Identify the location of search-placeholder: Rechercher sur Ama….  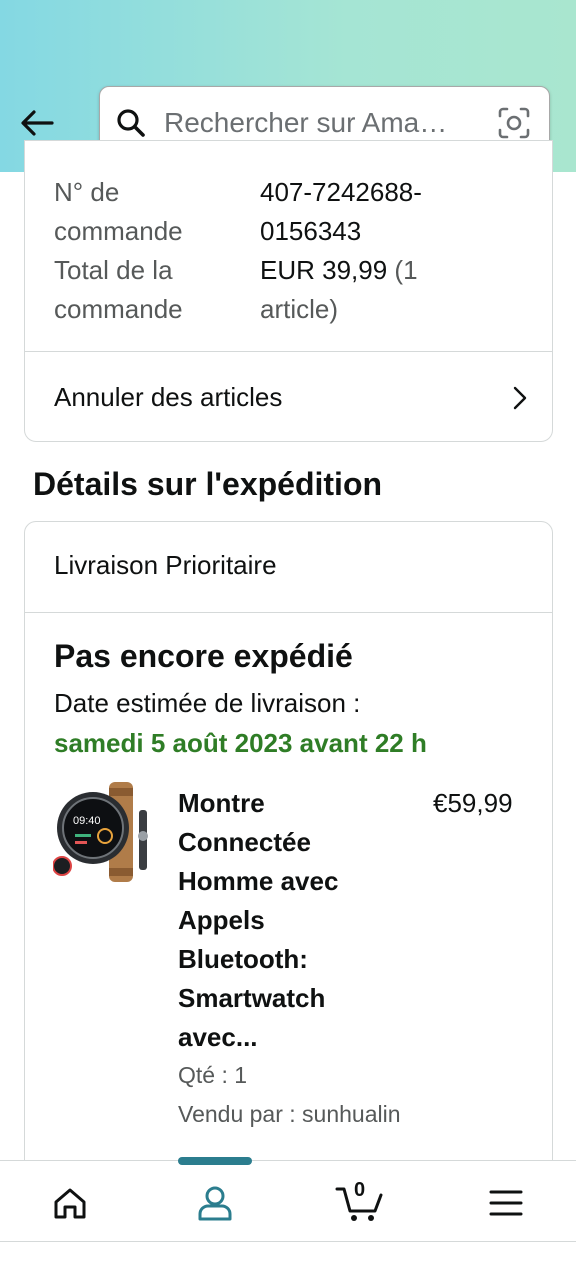
(306, 122).